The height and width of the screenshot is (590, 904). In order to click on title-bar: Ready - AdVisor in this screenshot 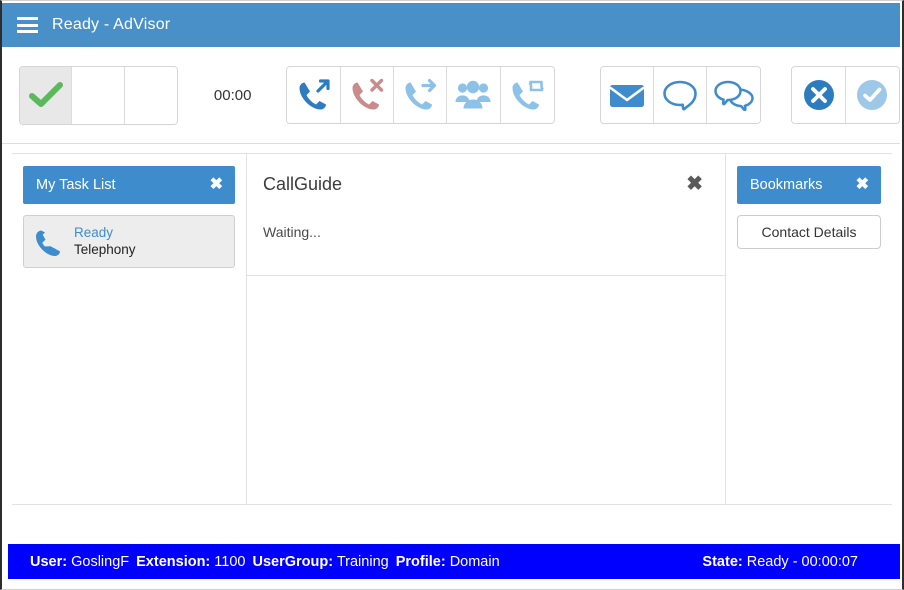, I will do `click(451, 25)`.